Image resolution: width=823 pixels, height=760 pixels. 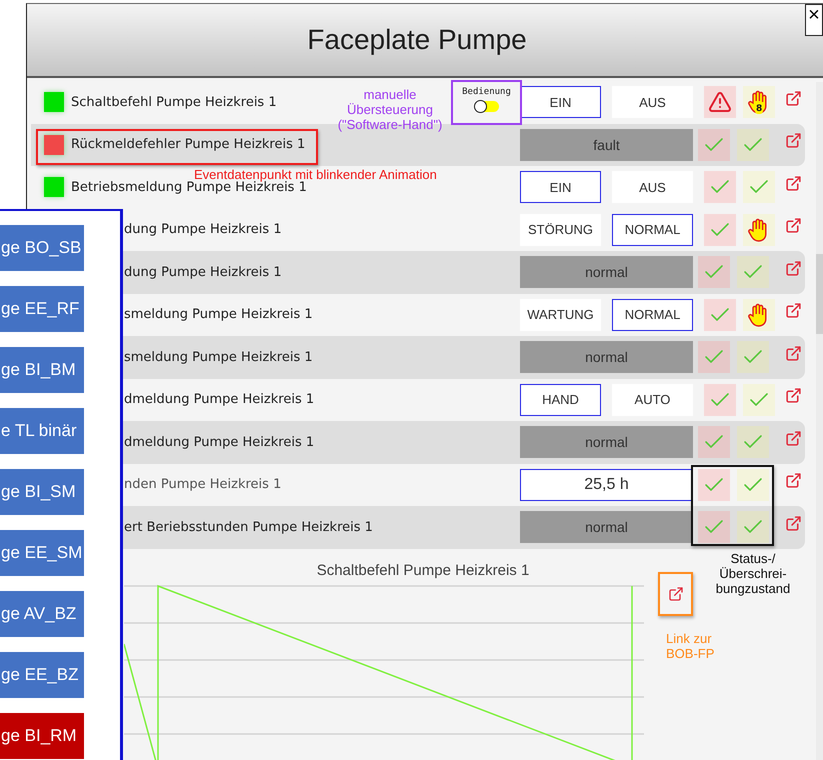 I want to click on toggle-label: Bedienung, so click(x=486, y=92).